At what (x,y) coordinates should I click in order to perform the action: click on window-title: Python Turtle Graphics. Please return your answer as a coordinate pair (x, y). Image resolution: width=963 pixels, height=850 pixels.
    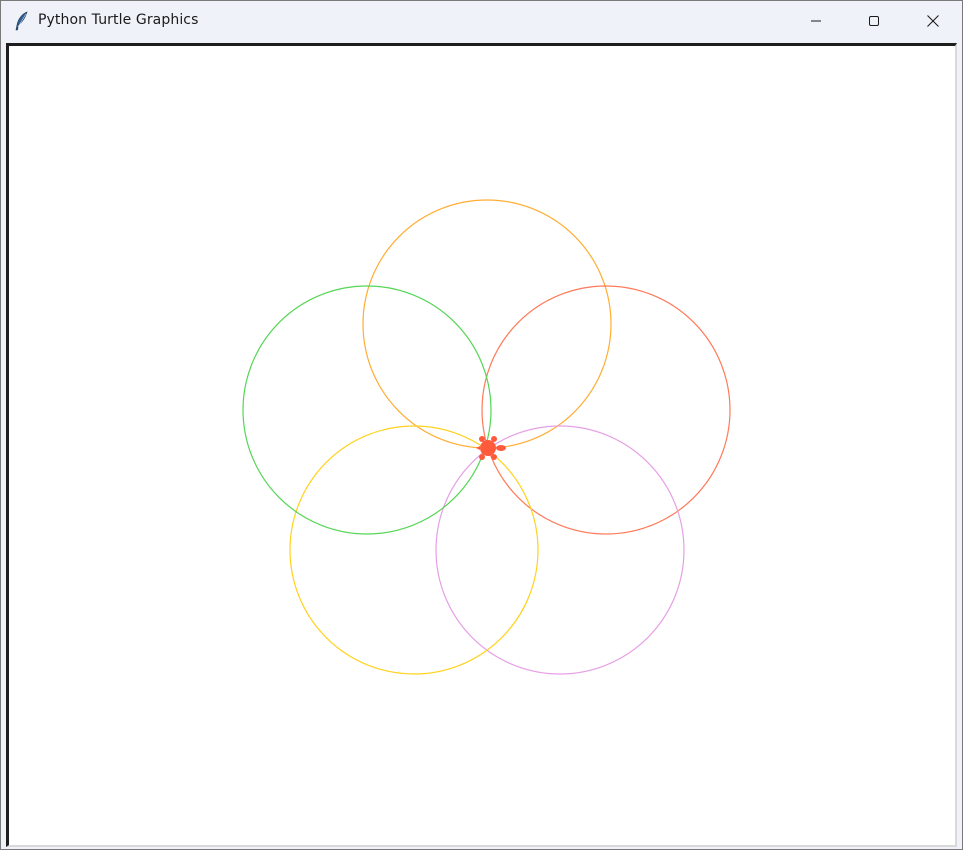
    Looking at the image, I should click on (118, 20).